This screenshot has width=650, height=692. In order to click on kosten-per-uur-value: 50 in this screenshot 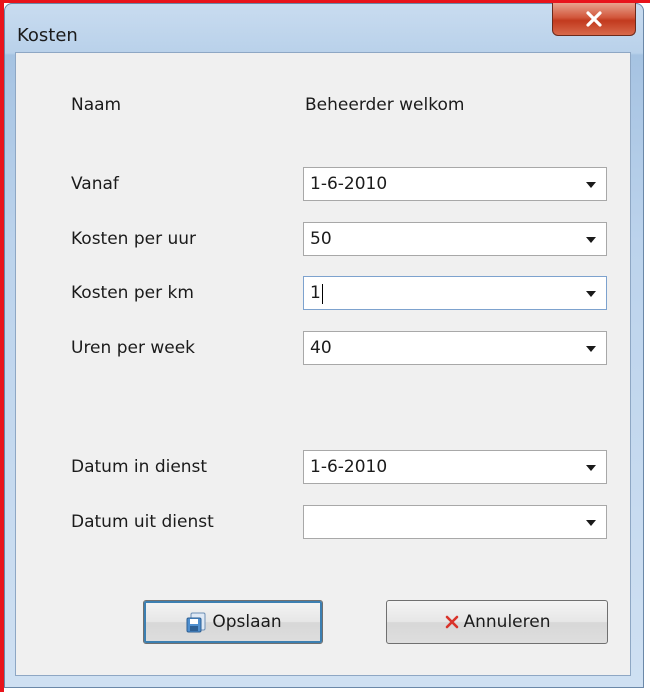, I will do `click(321, 239)`.